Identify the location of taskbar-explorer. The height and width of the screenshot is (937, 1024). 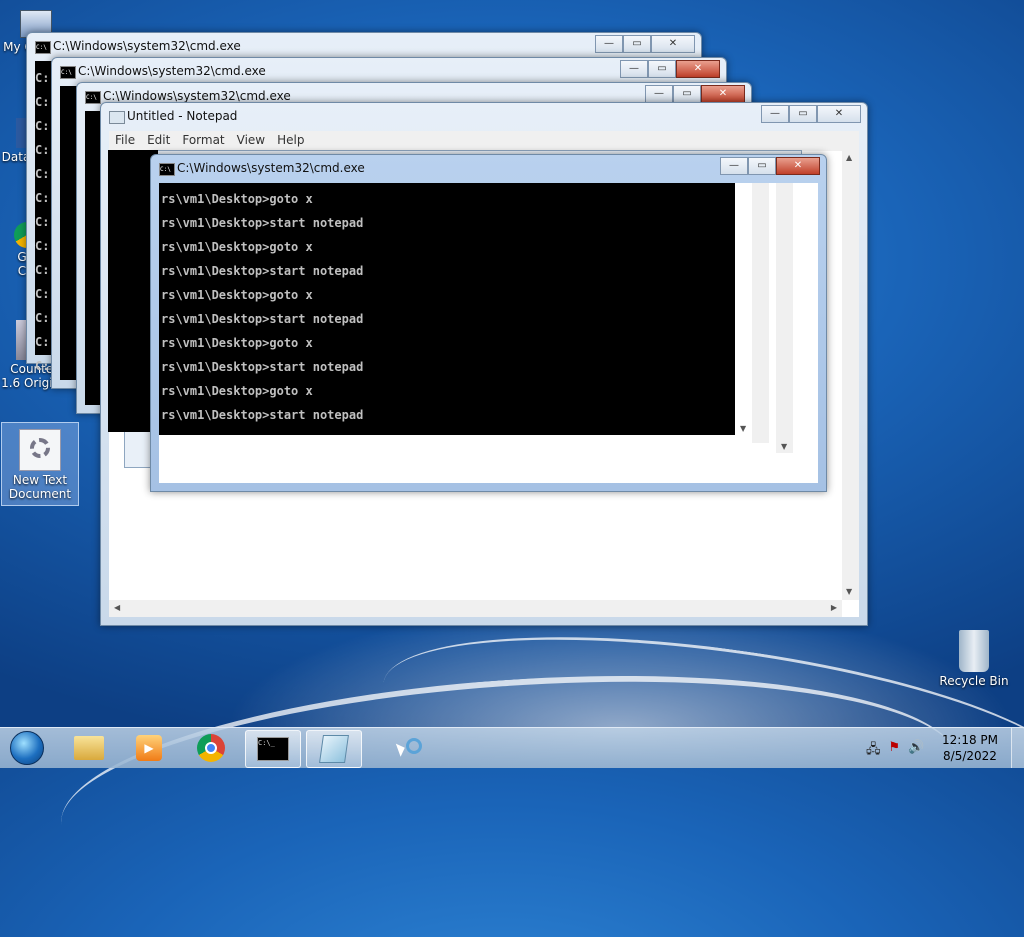
(89, 748).